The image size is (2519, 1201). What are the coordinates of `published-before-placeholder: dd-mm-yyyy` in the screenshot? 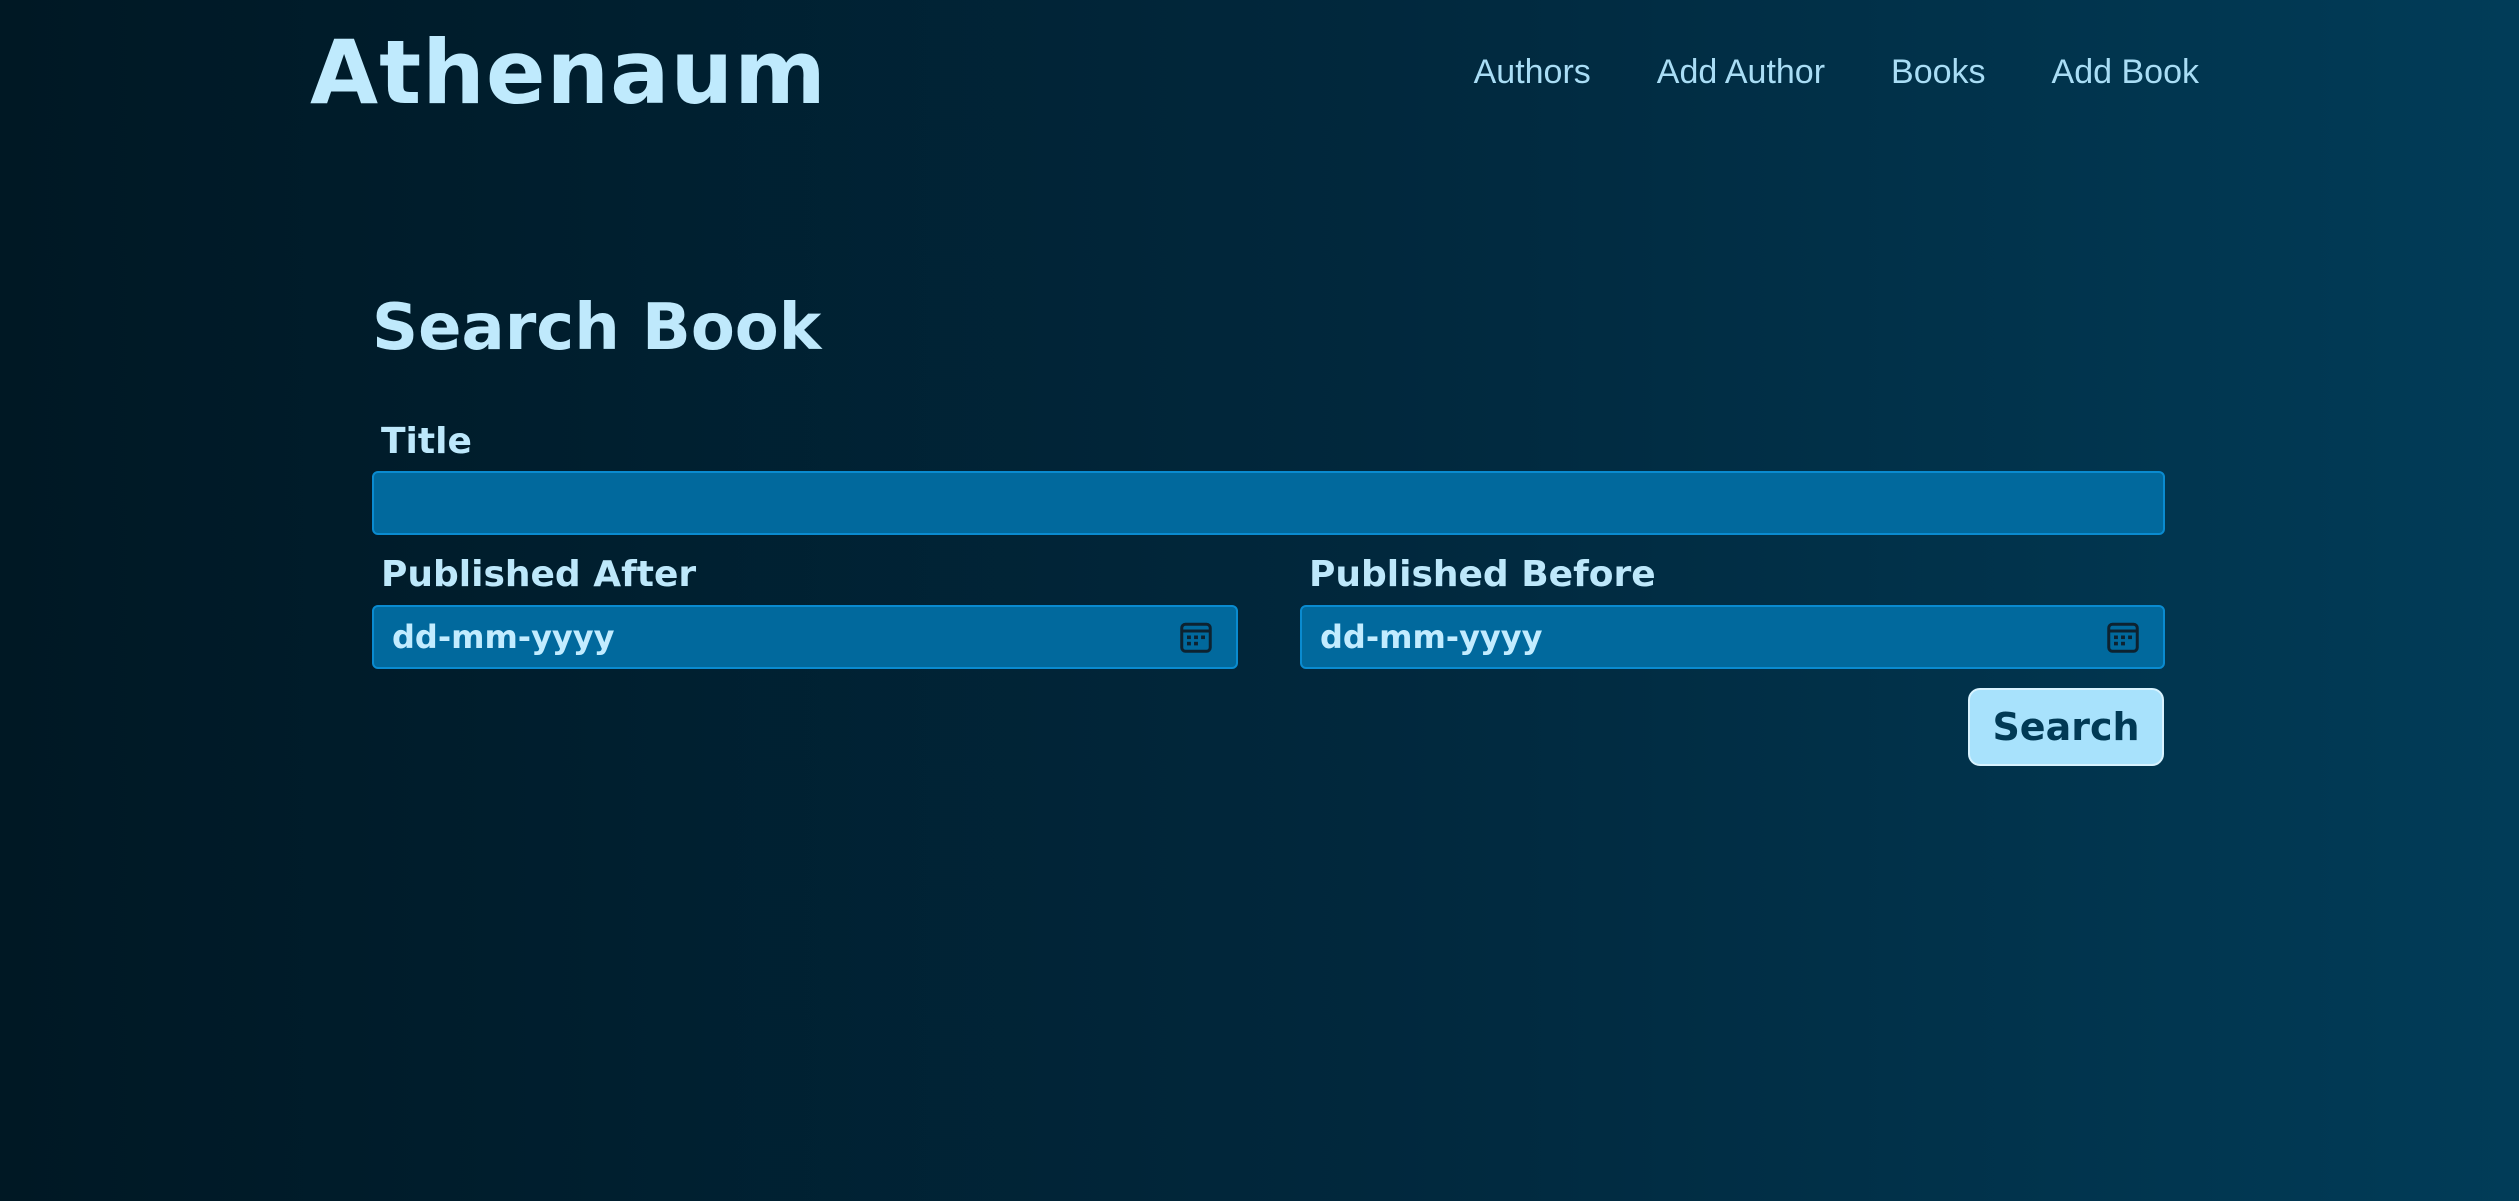 It's located at (1431, 637).